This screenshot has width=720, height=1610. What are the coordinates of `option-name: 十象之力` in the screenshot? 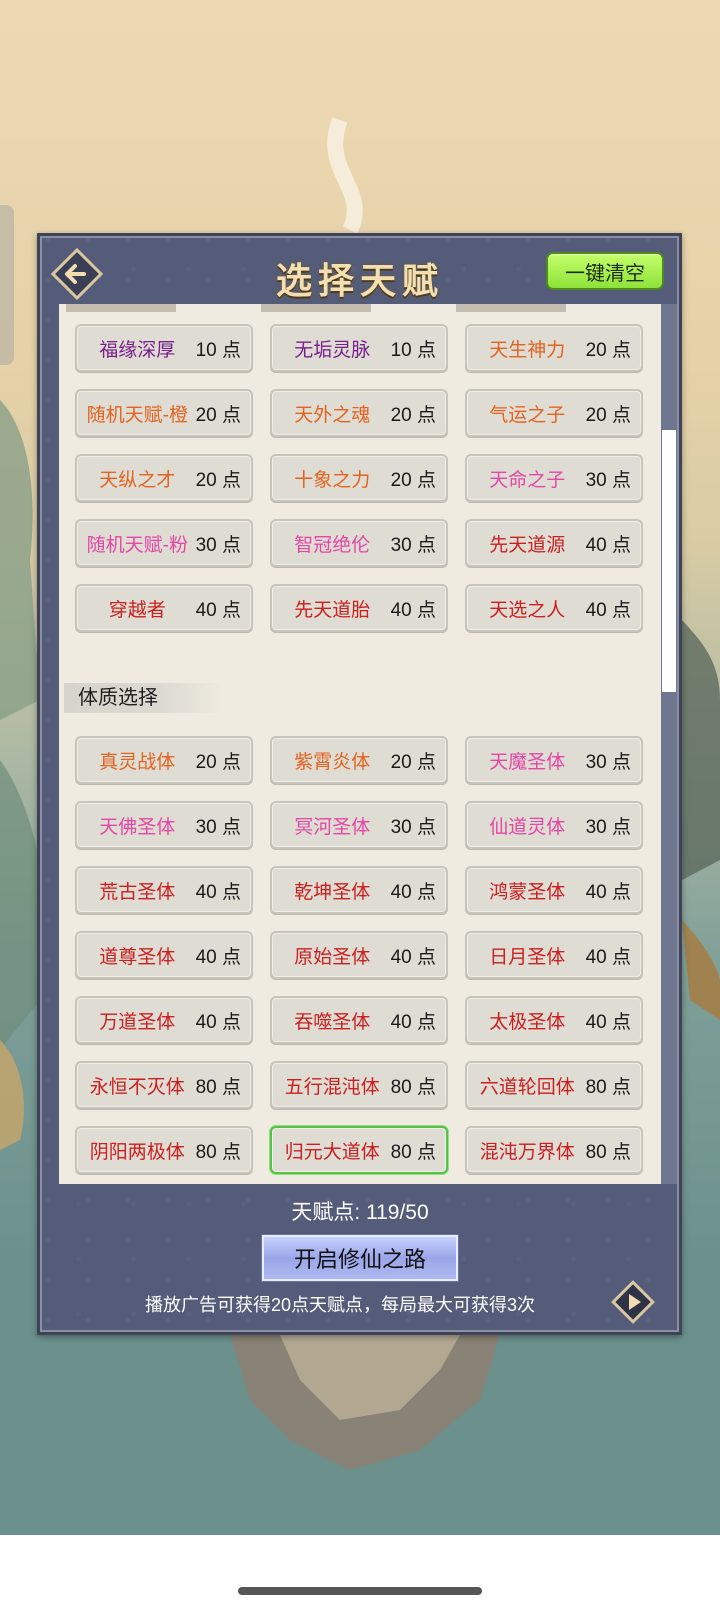 It's located at (332, 480).